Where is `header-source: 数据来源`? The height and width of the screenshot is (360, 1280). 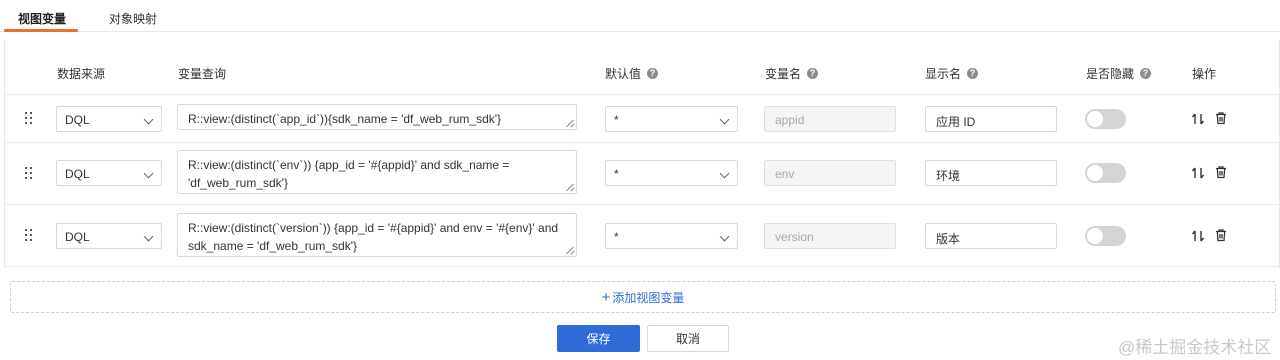
header-source: 数据来源 is located at coordinates (81, 73).